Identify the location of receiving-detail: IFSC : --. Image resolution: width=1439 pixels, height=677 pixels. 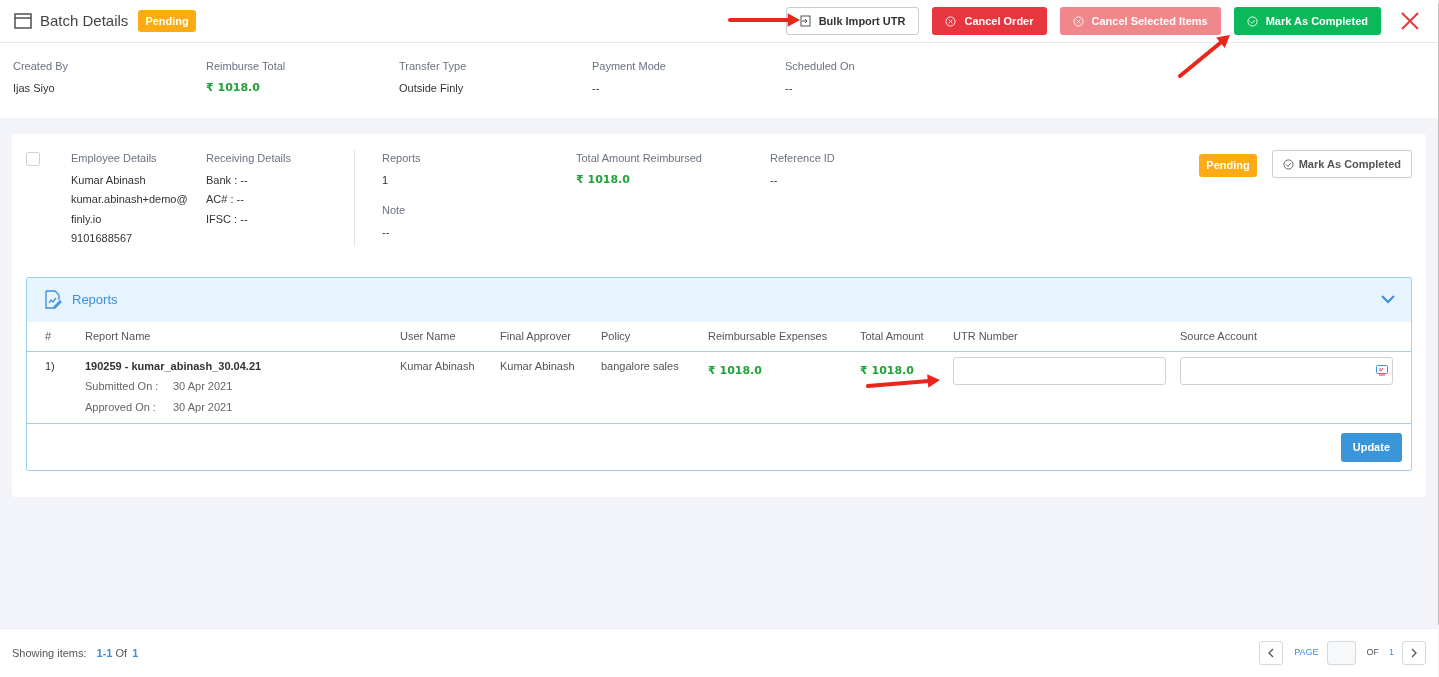
(227, 219).